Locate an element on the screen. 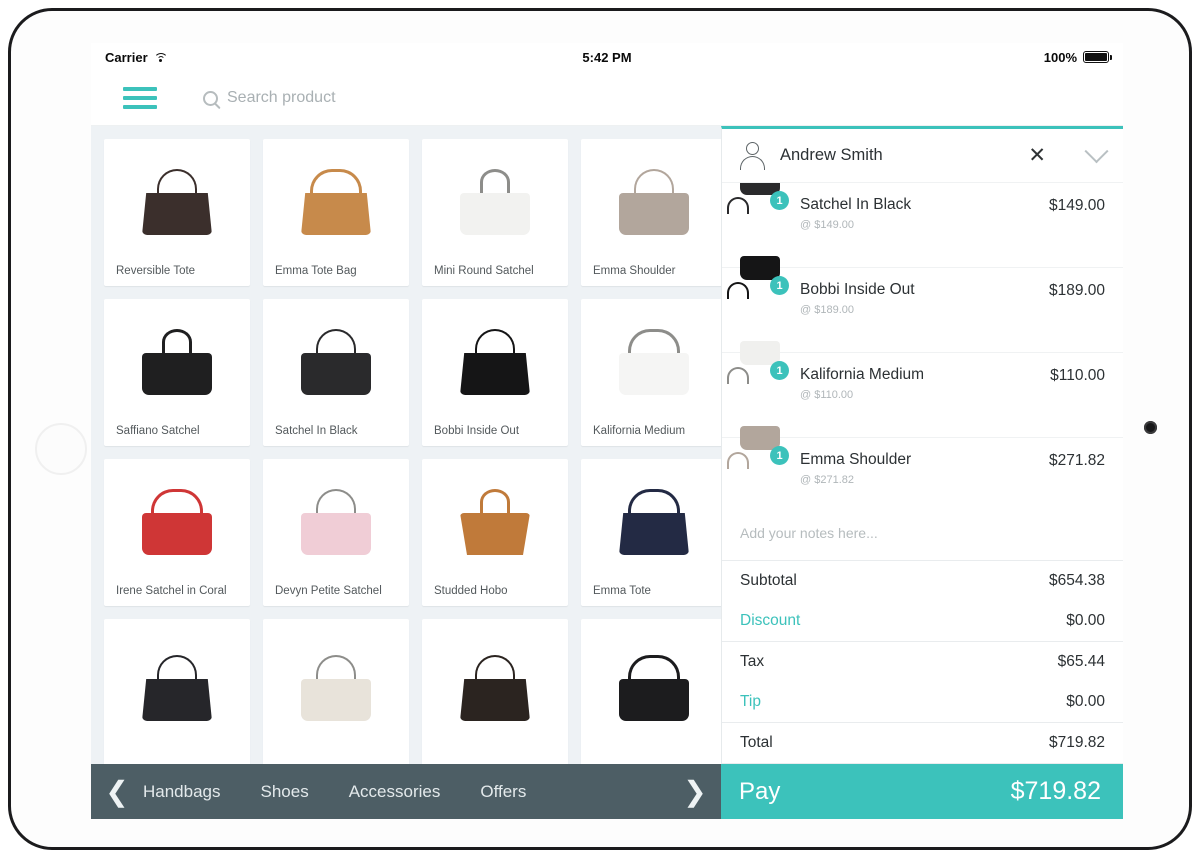 This screenshot has height=858, width=1200. category-item-accessories: Accessories is located at coordinates (395, 792).